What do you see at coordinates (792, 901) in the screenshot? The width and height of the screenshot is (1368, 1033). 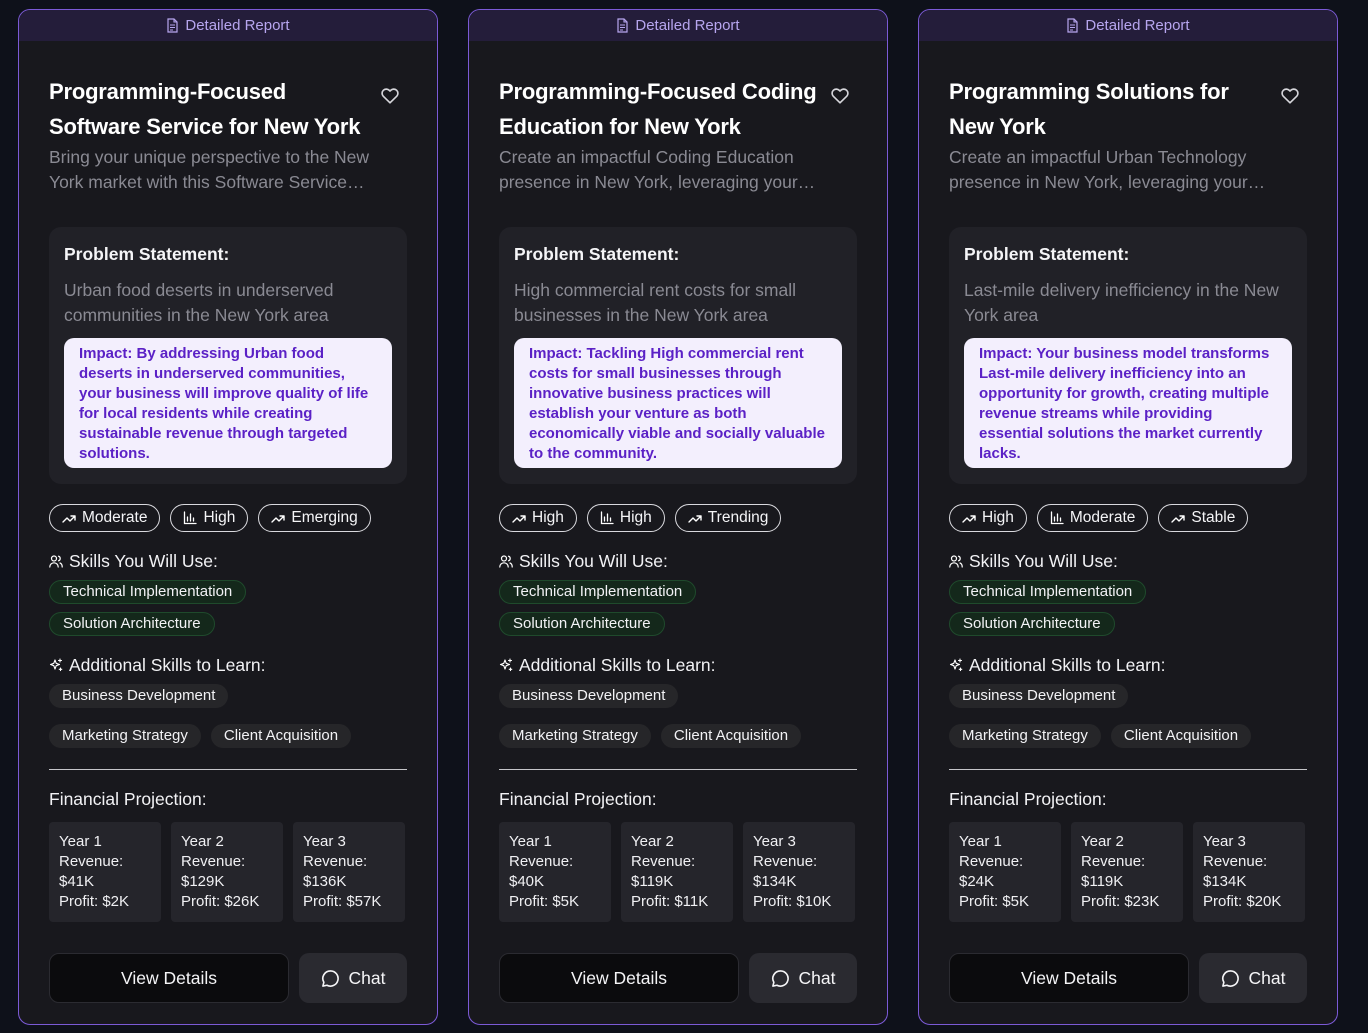 I see `profit-value: Profit: $10K` at bounding box center [792, 901].